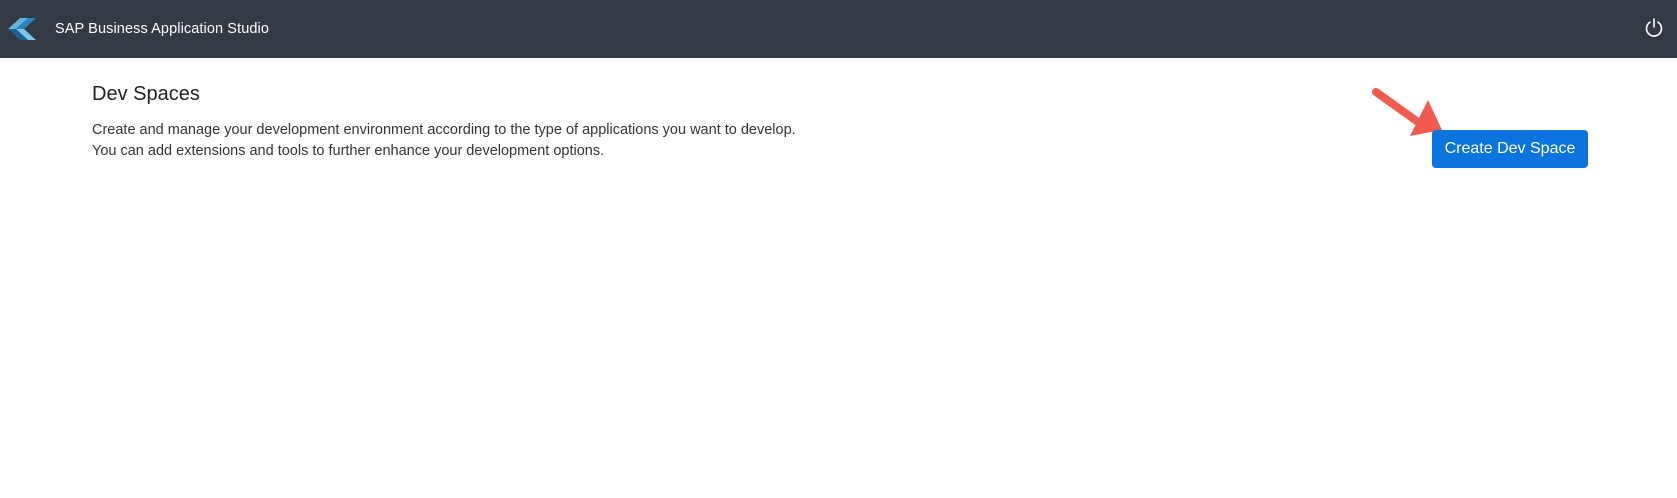  What do you see at coordinates (1654, 28) in the screenshot?
I see `power-icon` at bounding box center [1654, 28].